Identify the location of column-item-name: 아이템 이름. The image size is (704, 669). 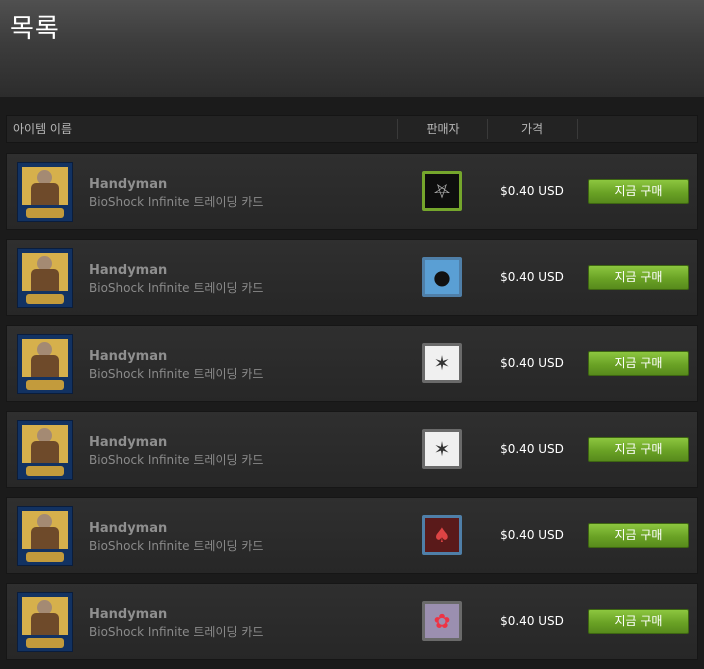
(42, 129).